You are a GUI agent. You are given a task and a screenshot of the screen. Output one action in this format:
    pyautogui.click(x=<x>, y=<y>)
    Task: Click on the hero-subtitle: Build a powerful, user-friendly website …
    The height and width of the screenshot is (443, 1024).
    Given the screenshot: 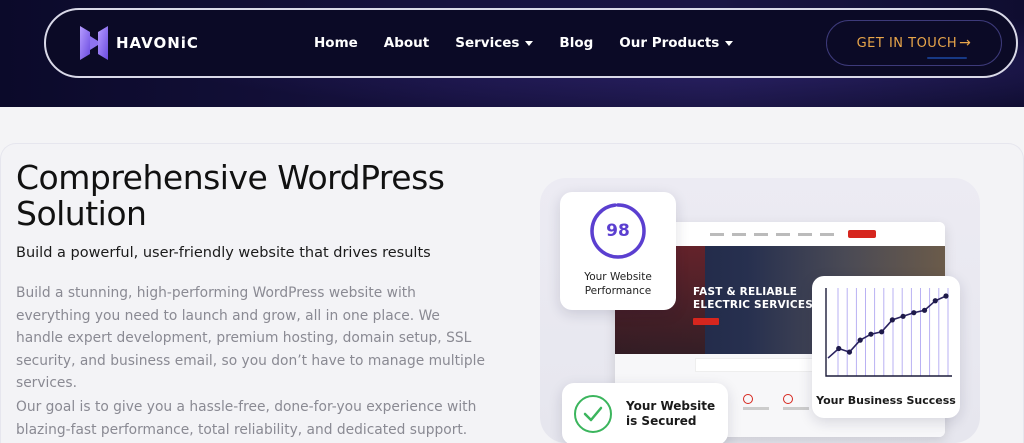 What is the action you would take?
    pyautogui.click(x=223, y=253)
    